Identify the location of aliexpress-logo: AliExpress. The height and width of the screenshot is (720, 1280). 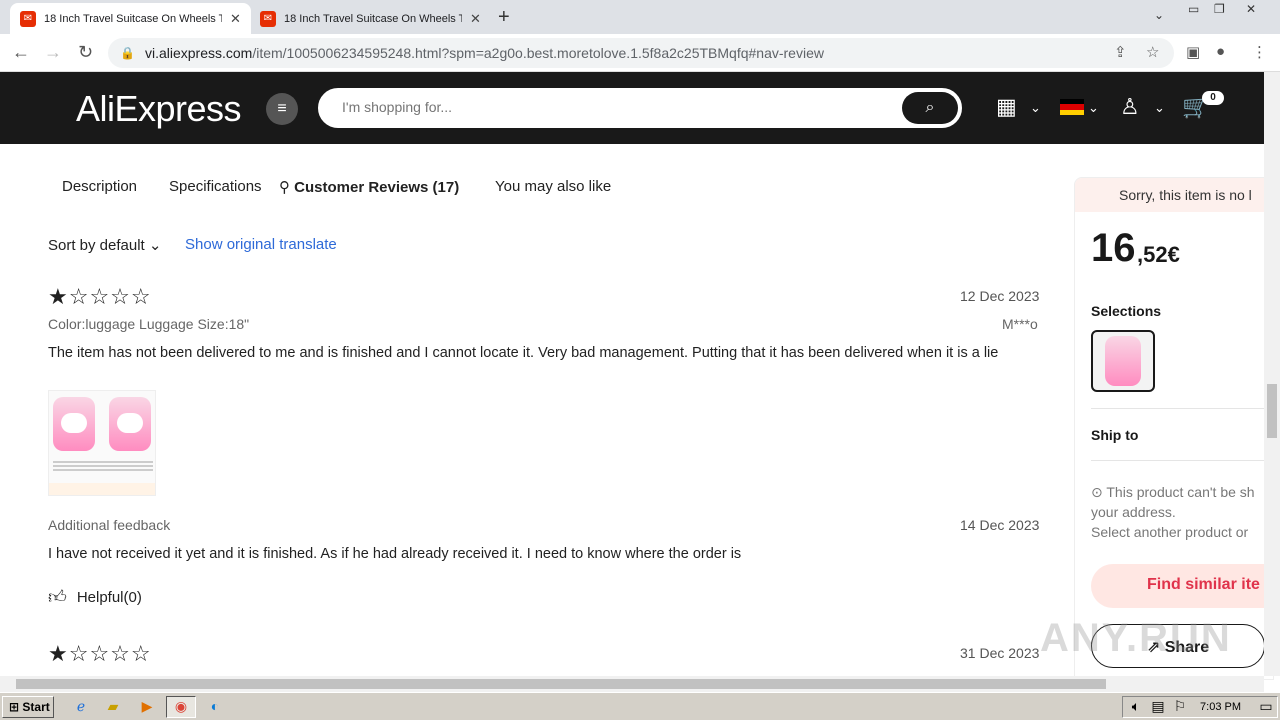
(159, 109).